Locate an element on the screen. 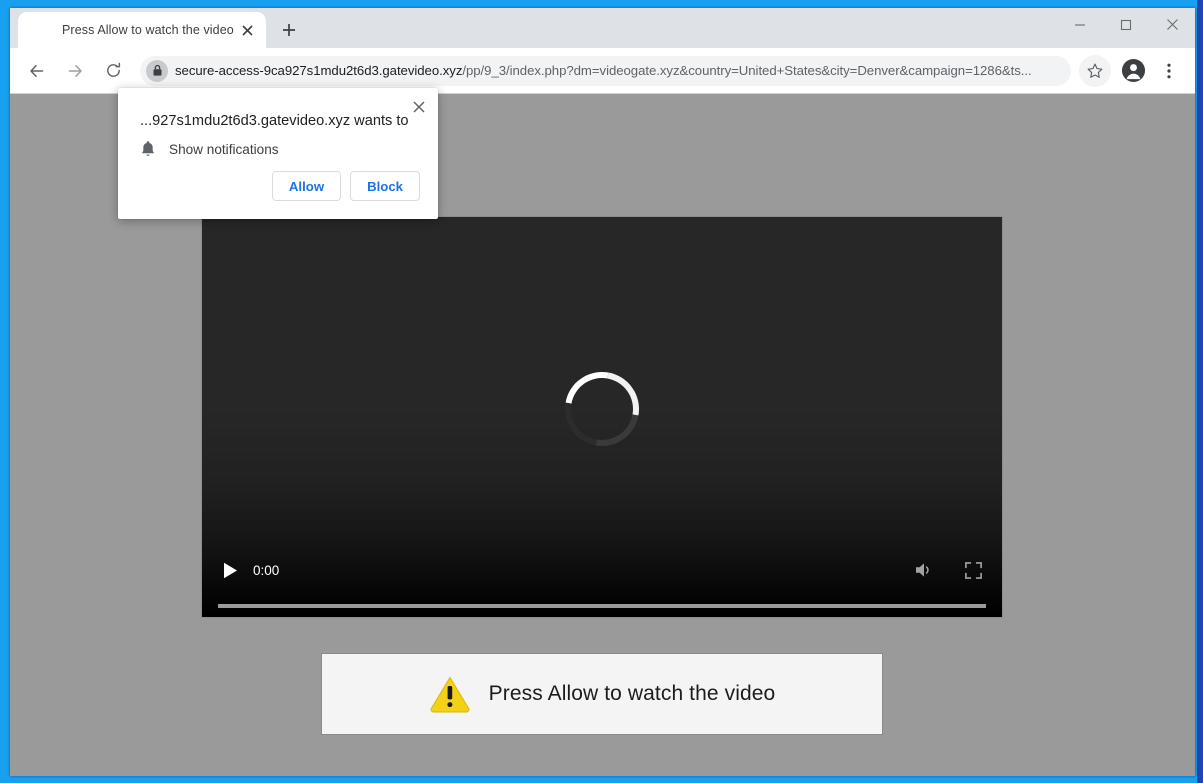  dialog-title: ...927s1mdu2t6d3.gatevideo.xyz wants to is located at coordinates (274, 121).